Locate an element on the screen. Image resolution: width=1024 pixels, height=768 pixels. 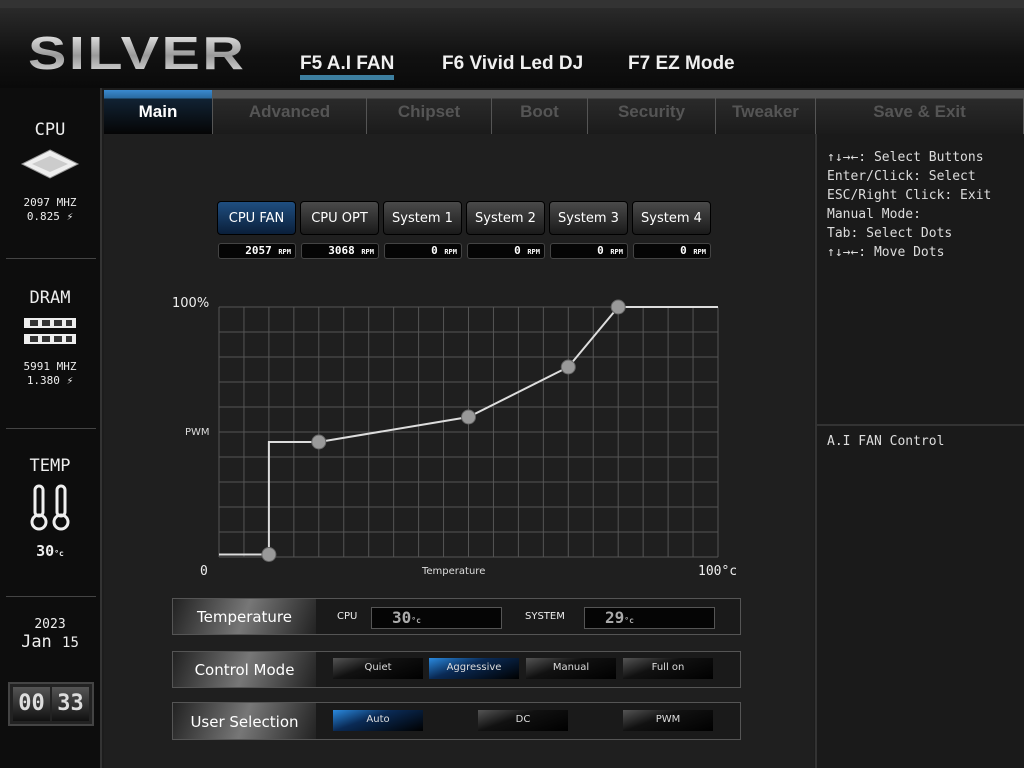
selection-auto-button: Auto is located at coordinates (378, 720).